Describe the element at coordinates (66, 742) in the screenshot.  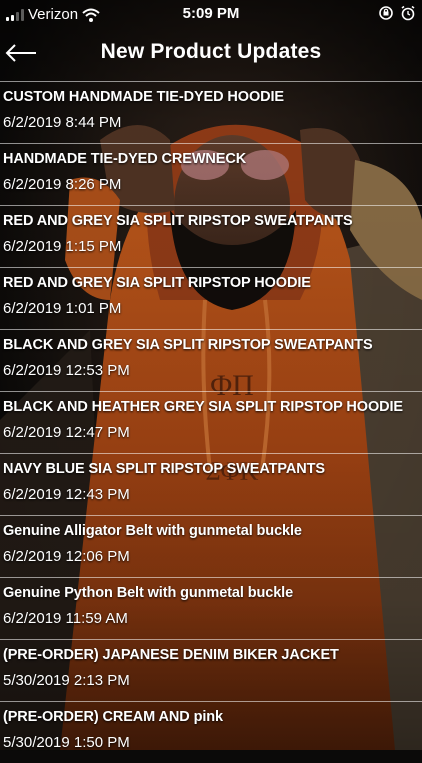
I see `item-date: 5/30/2019 1:50 PM` at that location.